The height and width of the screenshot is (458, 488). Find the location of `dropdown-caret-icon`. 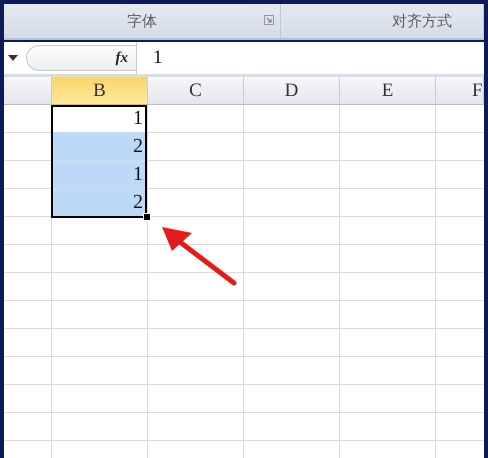

dropdown-caret-icon is located at coordinates (13, 58).